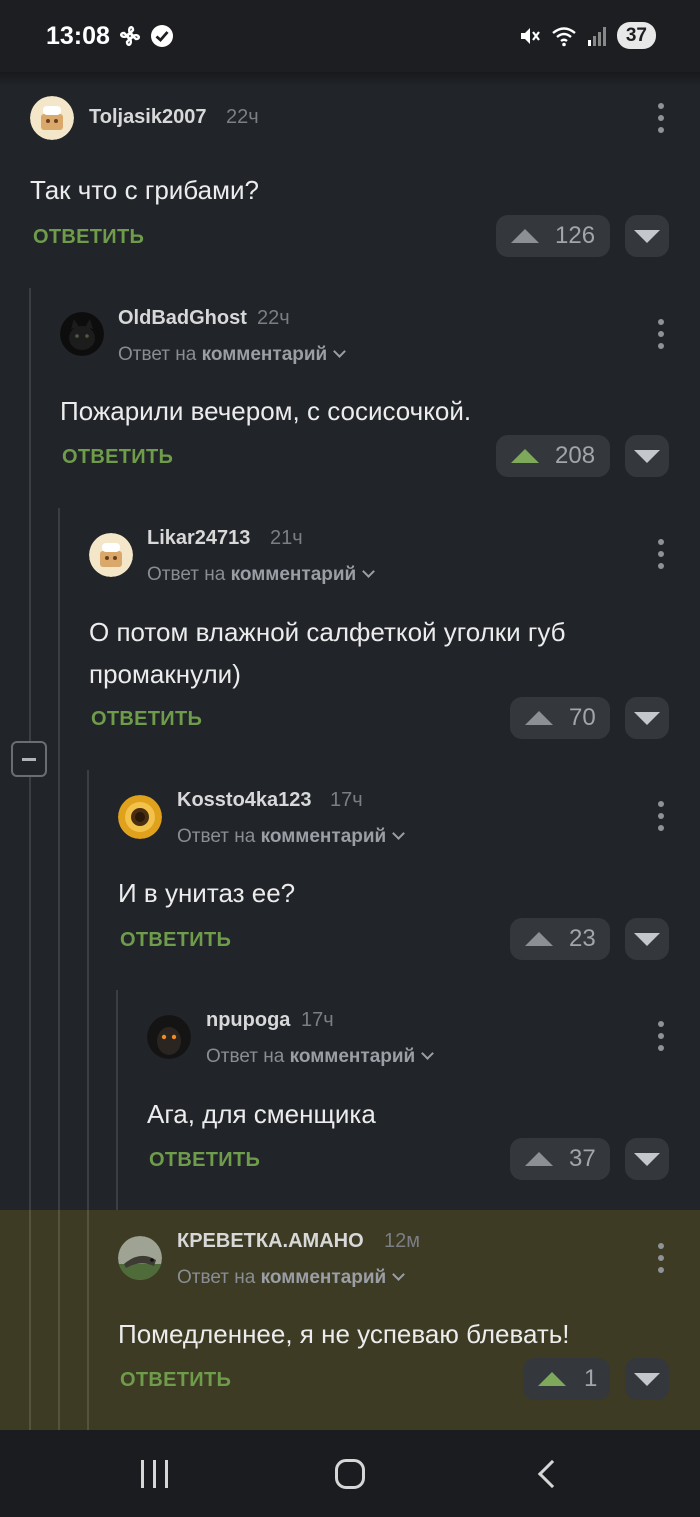 This screenshot has width=700, height=1517. What do you see at coordinates (402, 1241) in the screenshot?
I see `comment-time: 12м` at bounding box center [402, 1241].